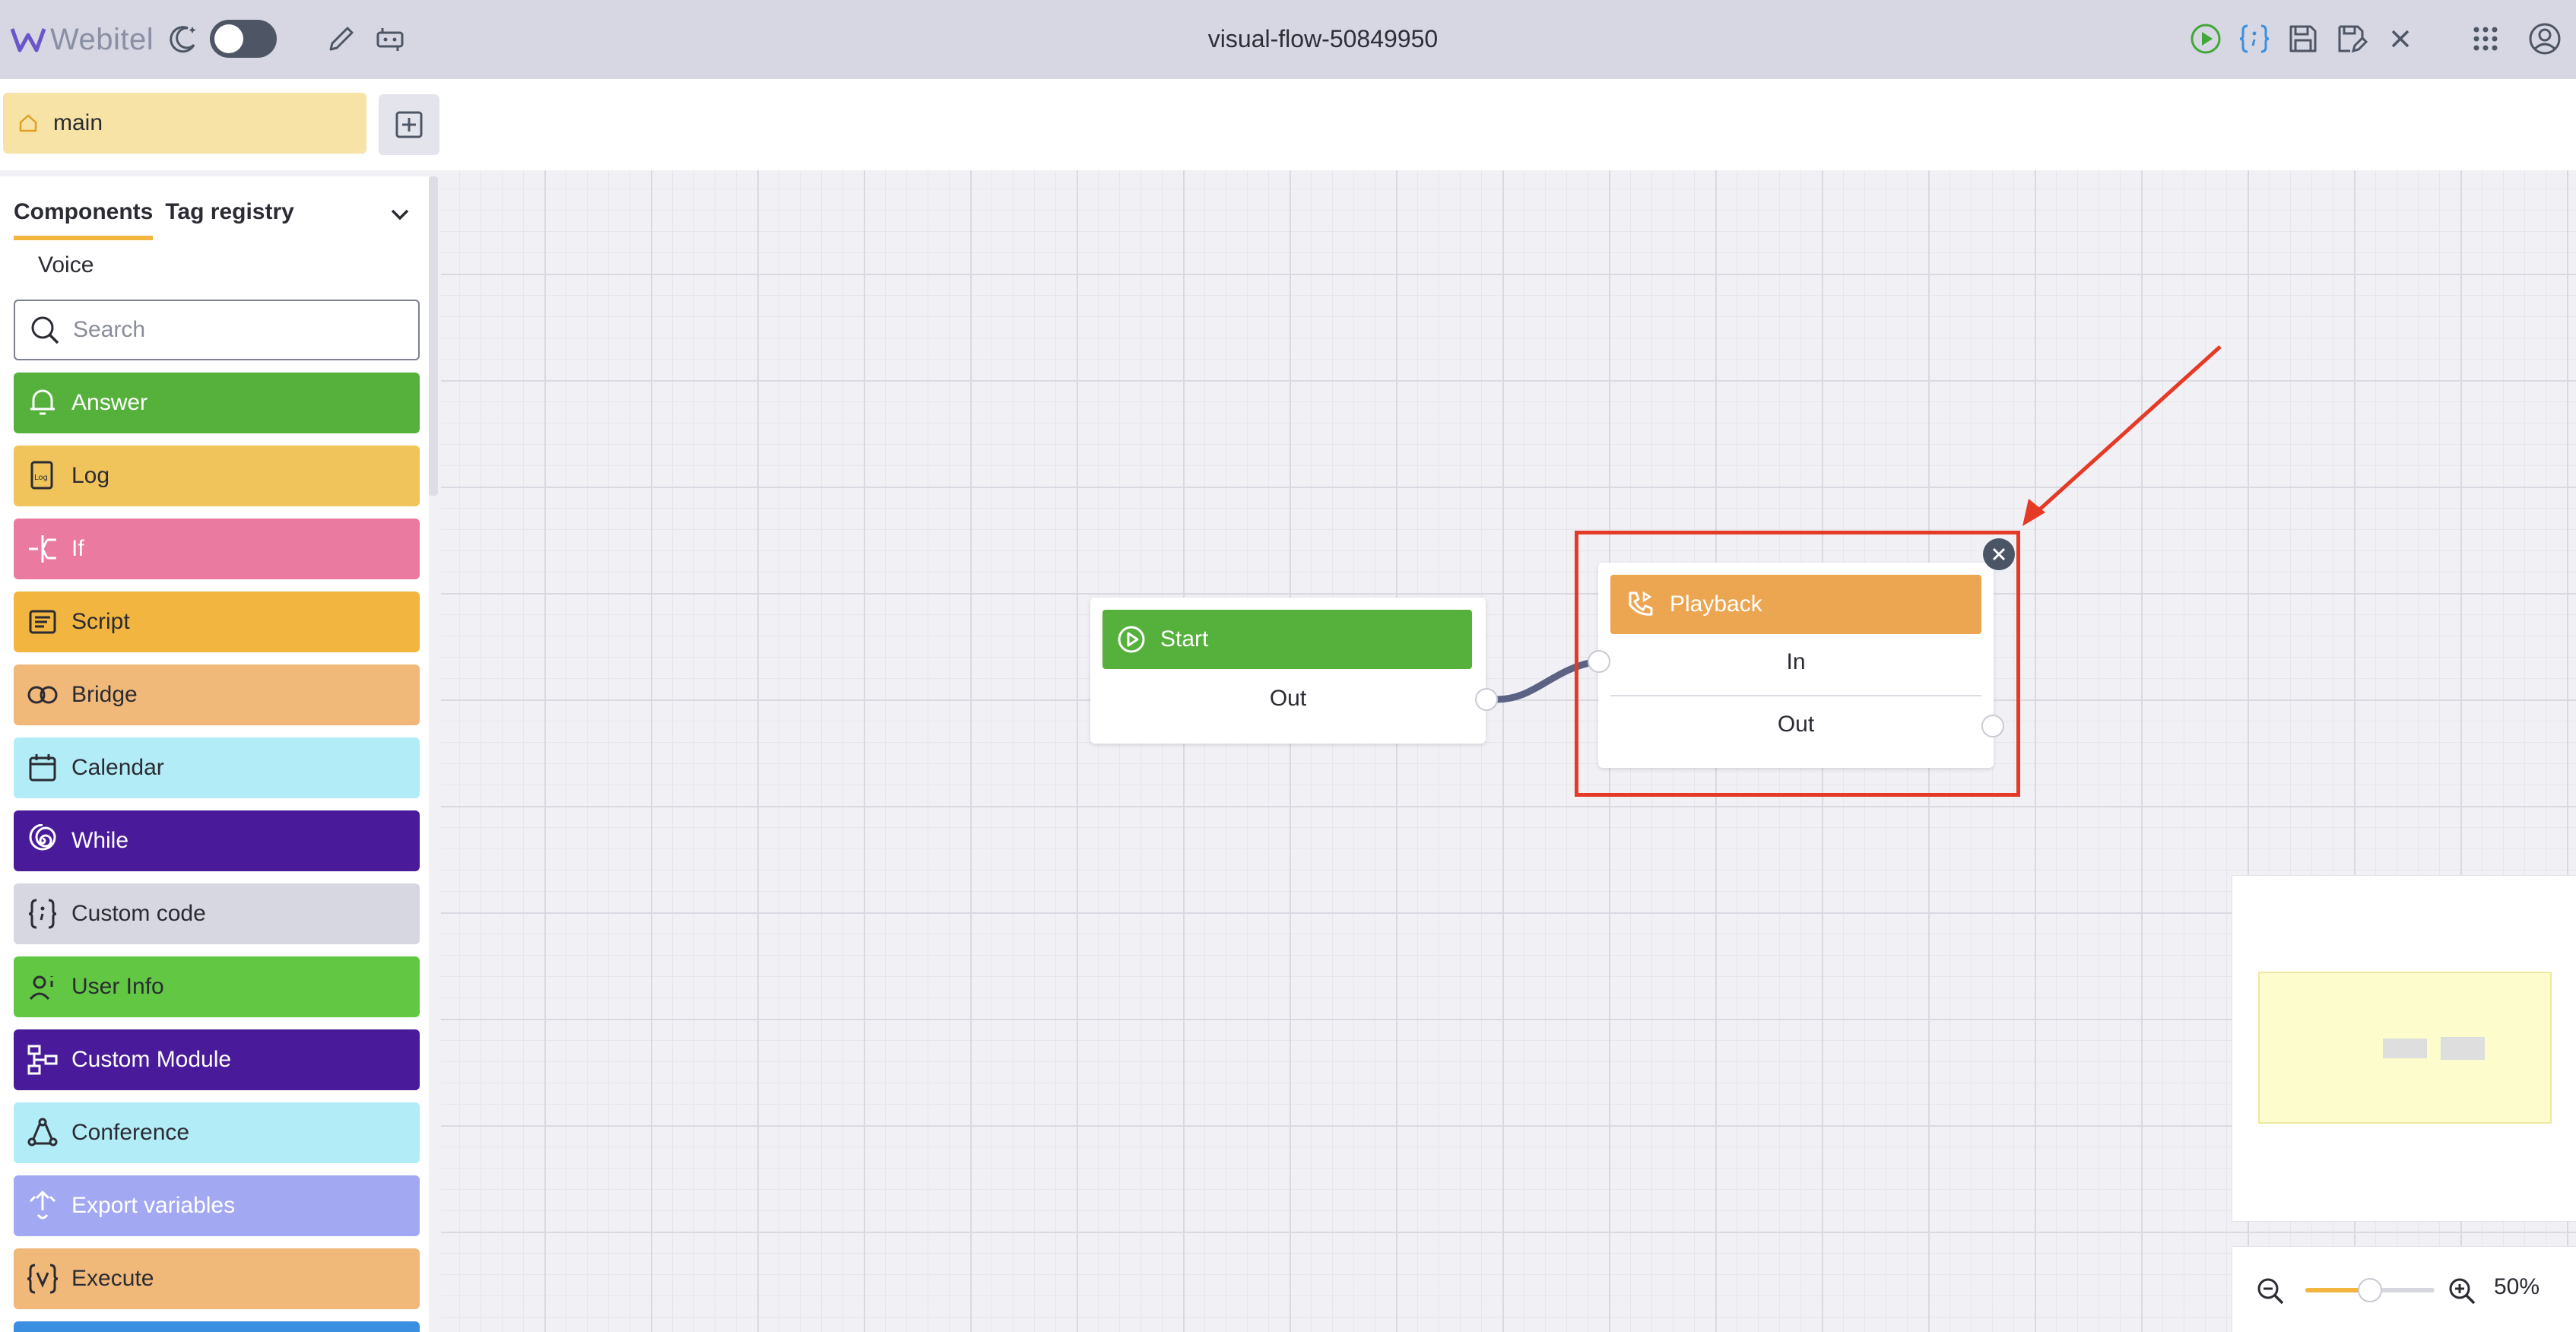 The image size is (2576, 1332). What do you see at coordinates (1992, 726) in the screenshot?
I see `playback-out-port` at bounding box center [1992, 726].